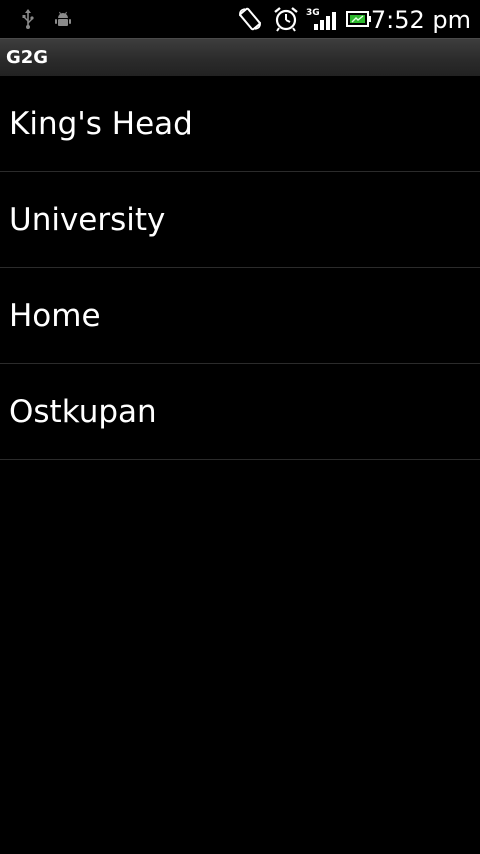 This screenshot has width=480, height=854. What do you see at coordinates (240, 412) in the screenshot?
I see `list-item: Ostkupan` at bounding box center [240, 412].